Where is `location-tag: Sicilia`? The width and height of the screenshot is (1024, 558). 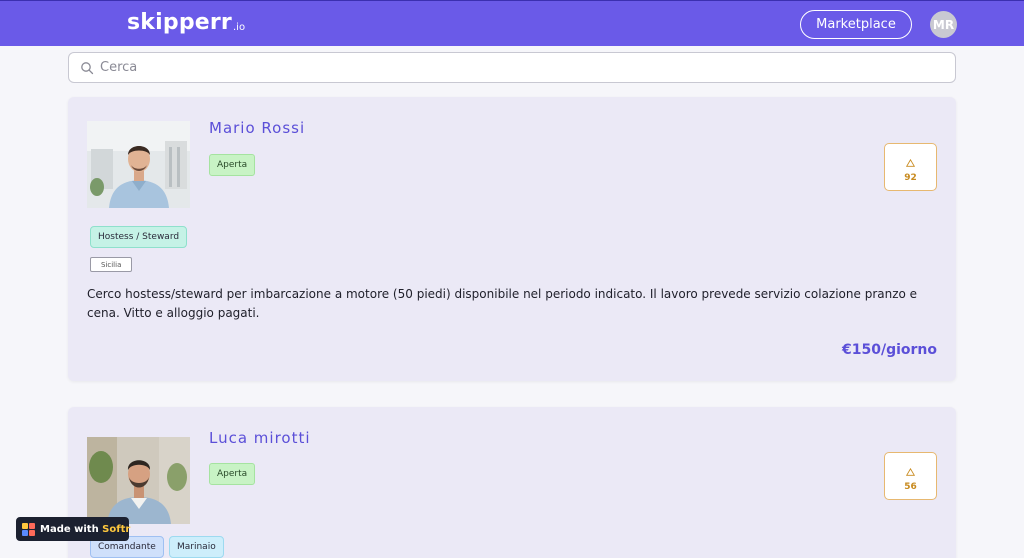
location-tag: Sicilia is located at coordinates (111, 264).